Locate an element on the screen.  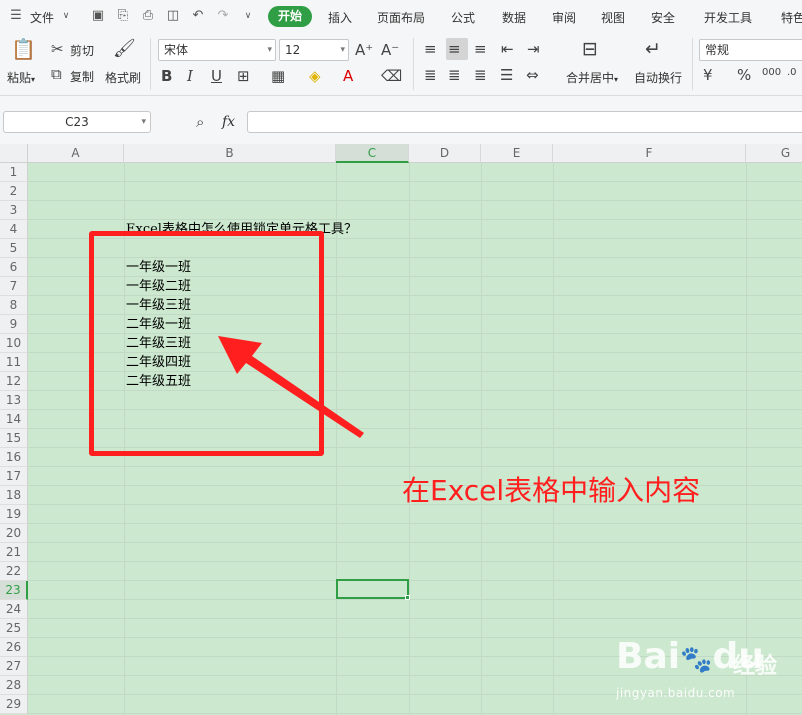
jingyan-label: 经验 is located at coordinates (755, 666).